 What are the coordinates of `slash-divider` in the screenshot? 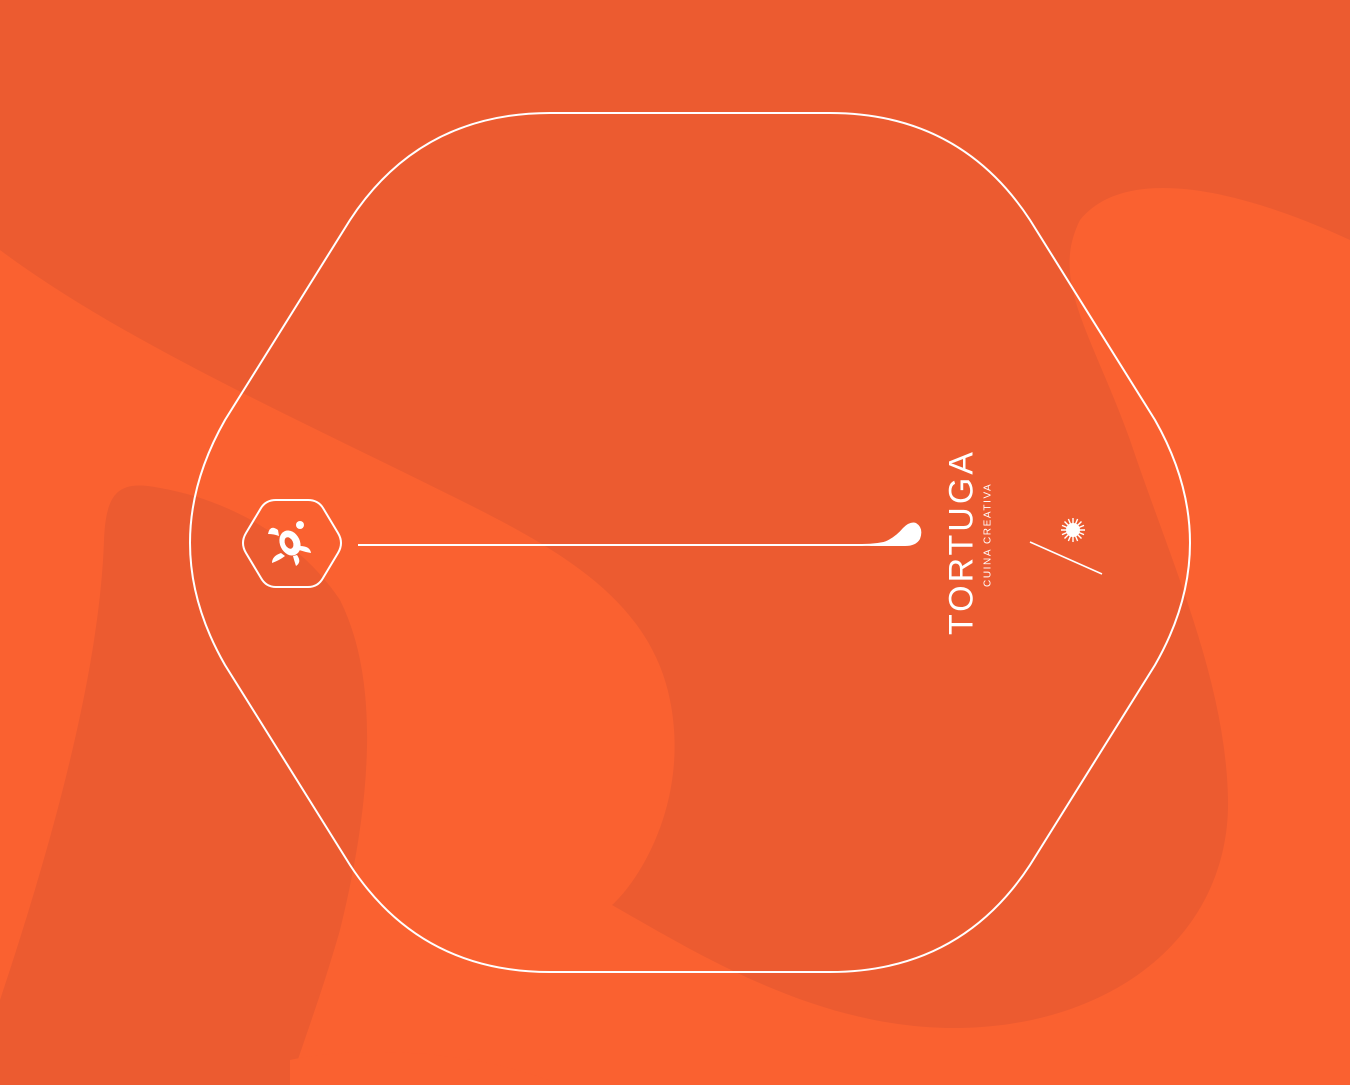 It's located at (1066, 558).